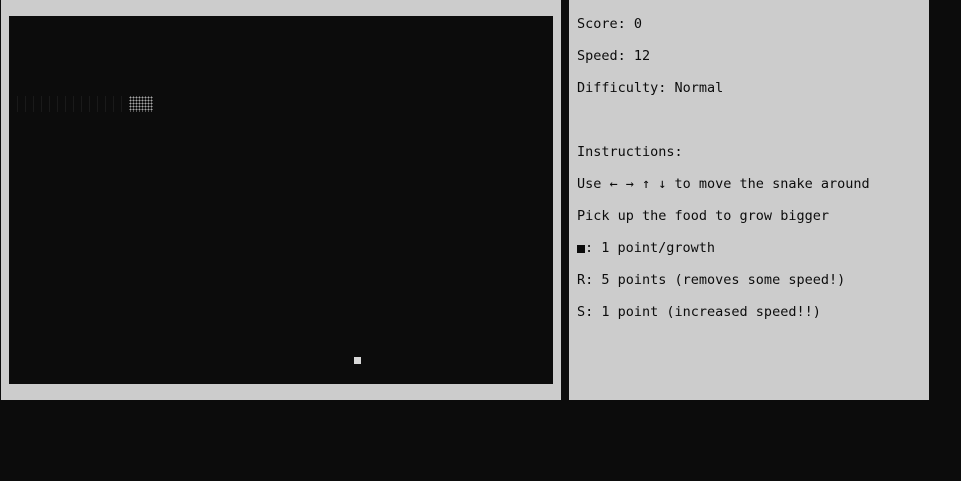 Image resolution: width=961 pixels, height=481 pixels. What do you see at coordinates (638, 24) in the screenshot?
I see `score-value: 0` at bounding box center [638, 24].